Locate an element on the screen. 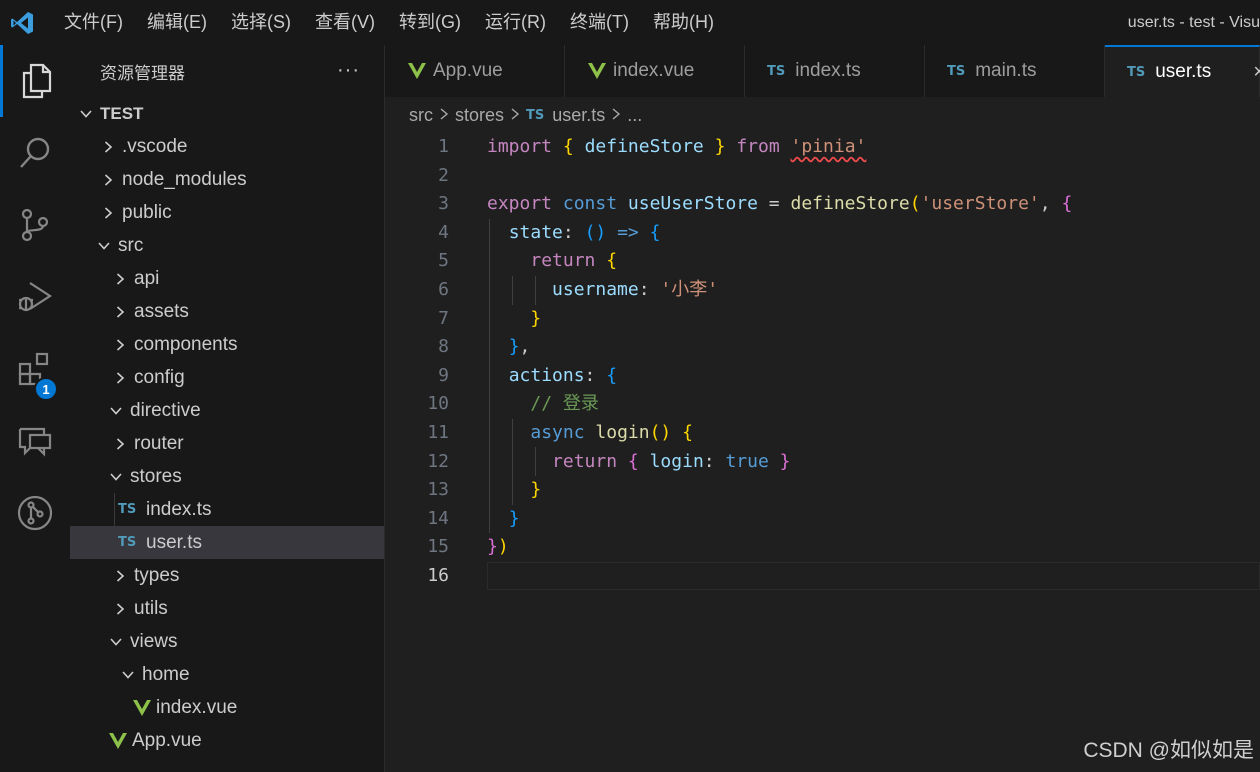  remote-explorer-icon is located at coordinates (35, 441).